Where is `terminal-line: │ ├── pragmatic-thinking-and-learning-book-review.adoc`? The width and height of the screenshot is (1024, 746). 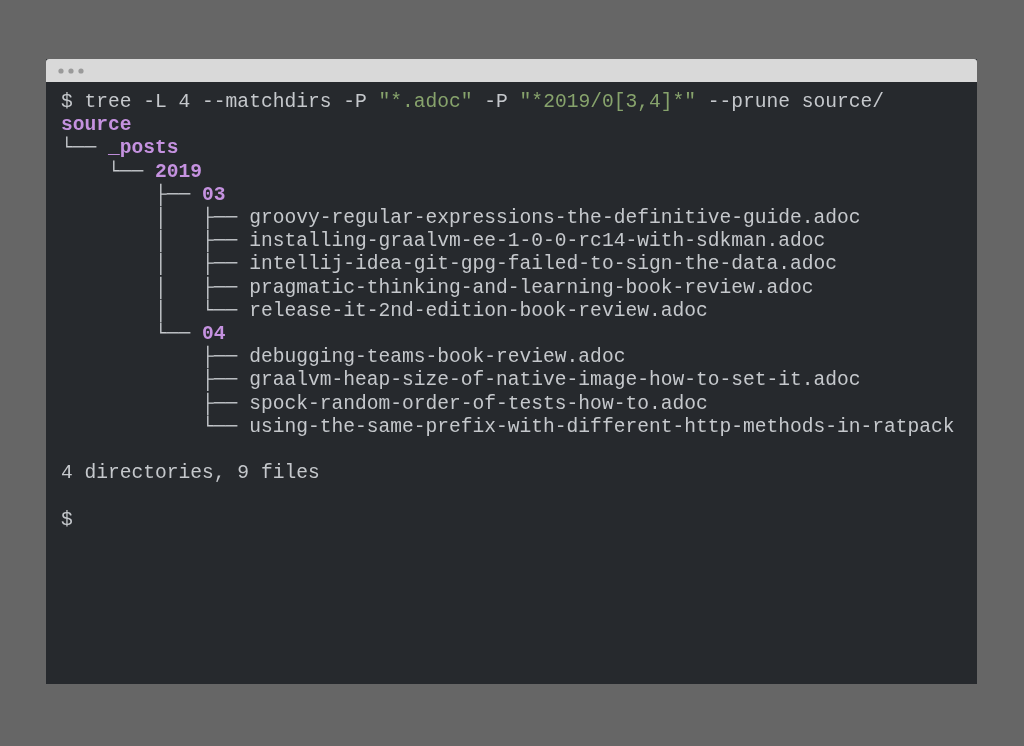 terminal-line: │ ├── pragmatic-thinking-and-learning-book-review.adoc is located at coordinates (484, 288).